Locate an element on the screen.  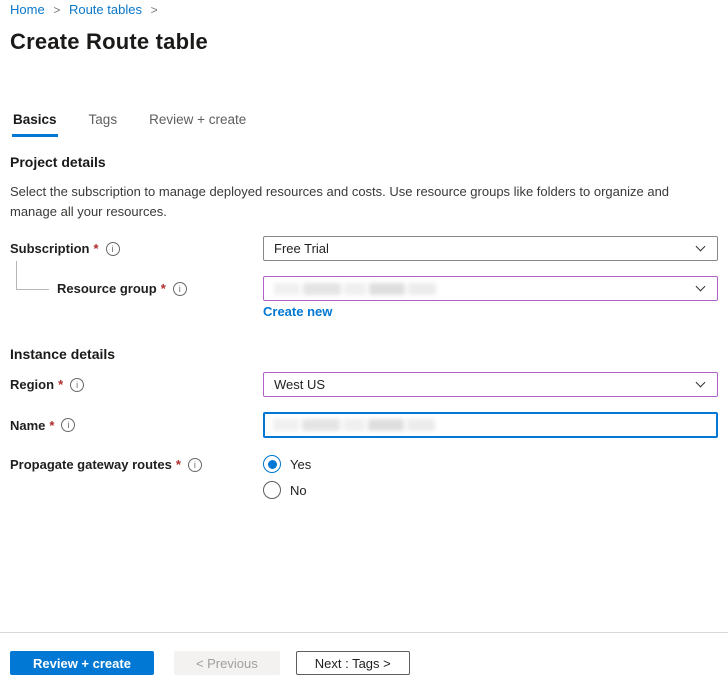
review-create-button: Review + create is located at coordinates (82, 663).